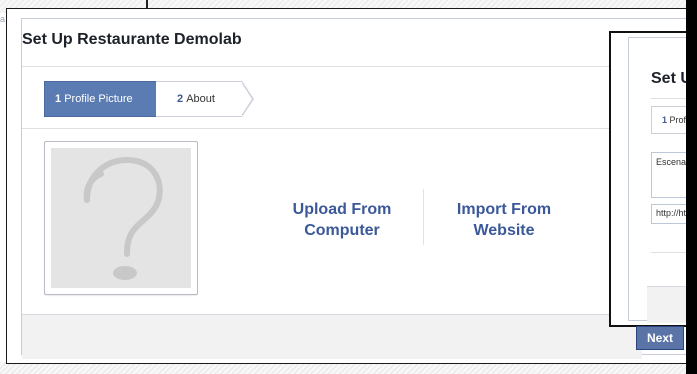  Describe the element at coordinates (504, 220) in the screenshot. I see `import-from-website-link: Import From Website` at that location.